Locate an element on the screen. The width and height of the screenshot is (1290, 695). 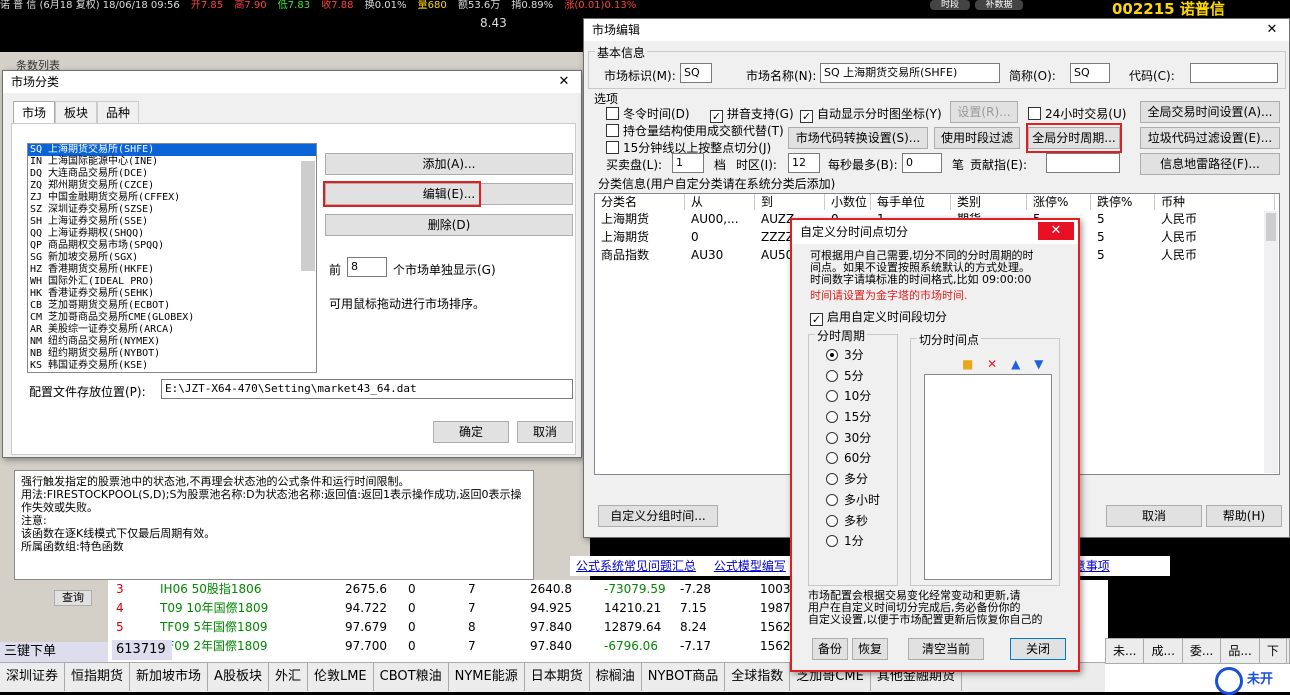
market-list-item: QQ 上海证券期权(SHQQ) is located at coordinates (172, 234).